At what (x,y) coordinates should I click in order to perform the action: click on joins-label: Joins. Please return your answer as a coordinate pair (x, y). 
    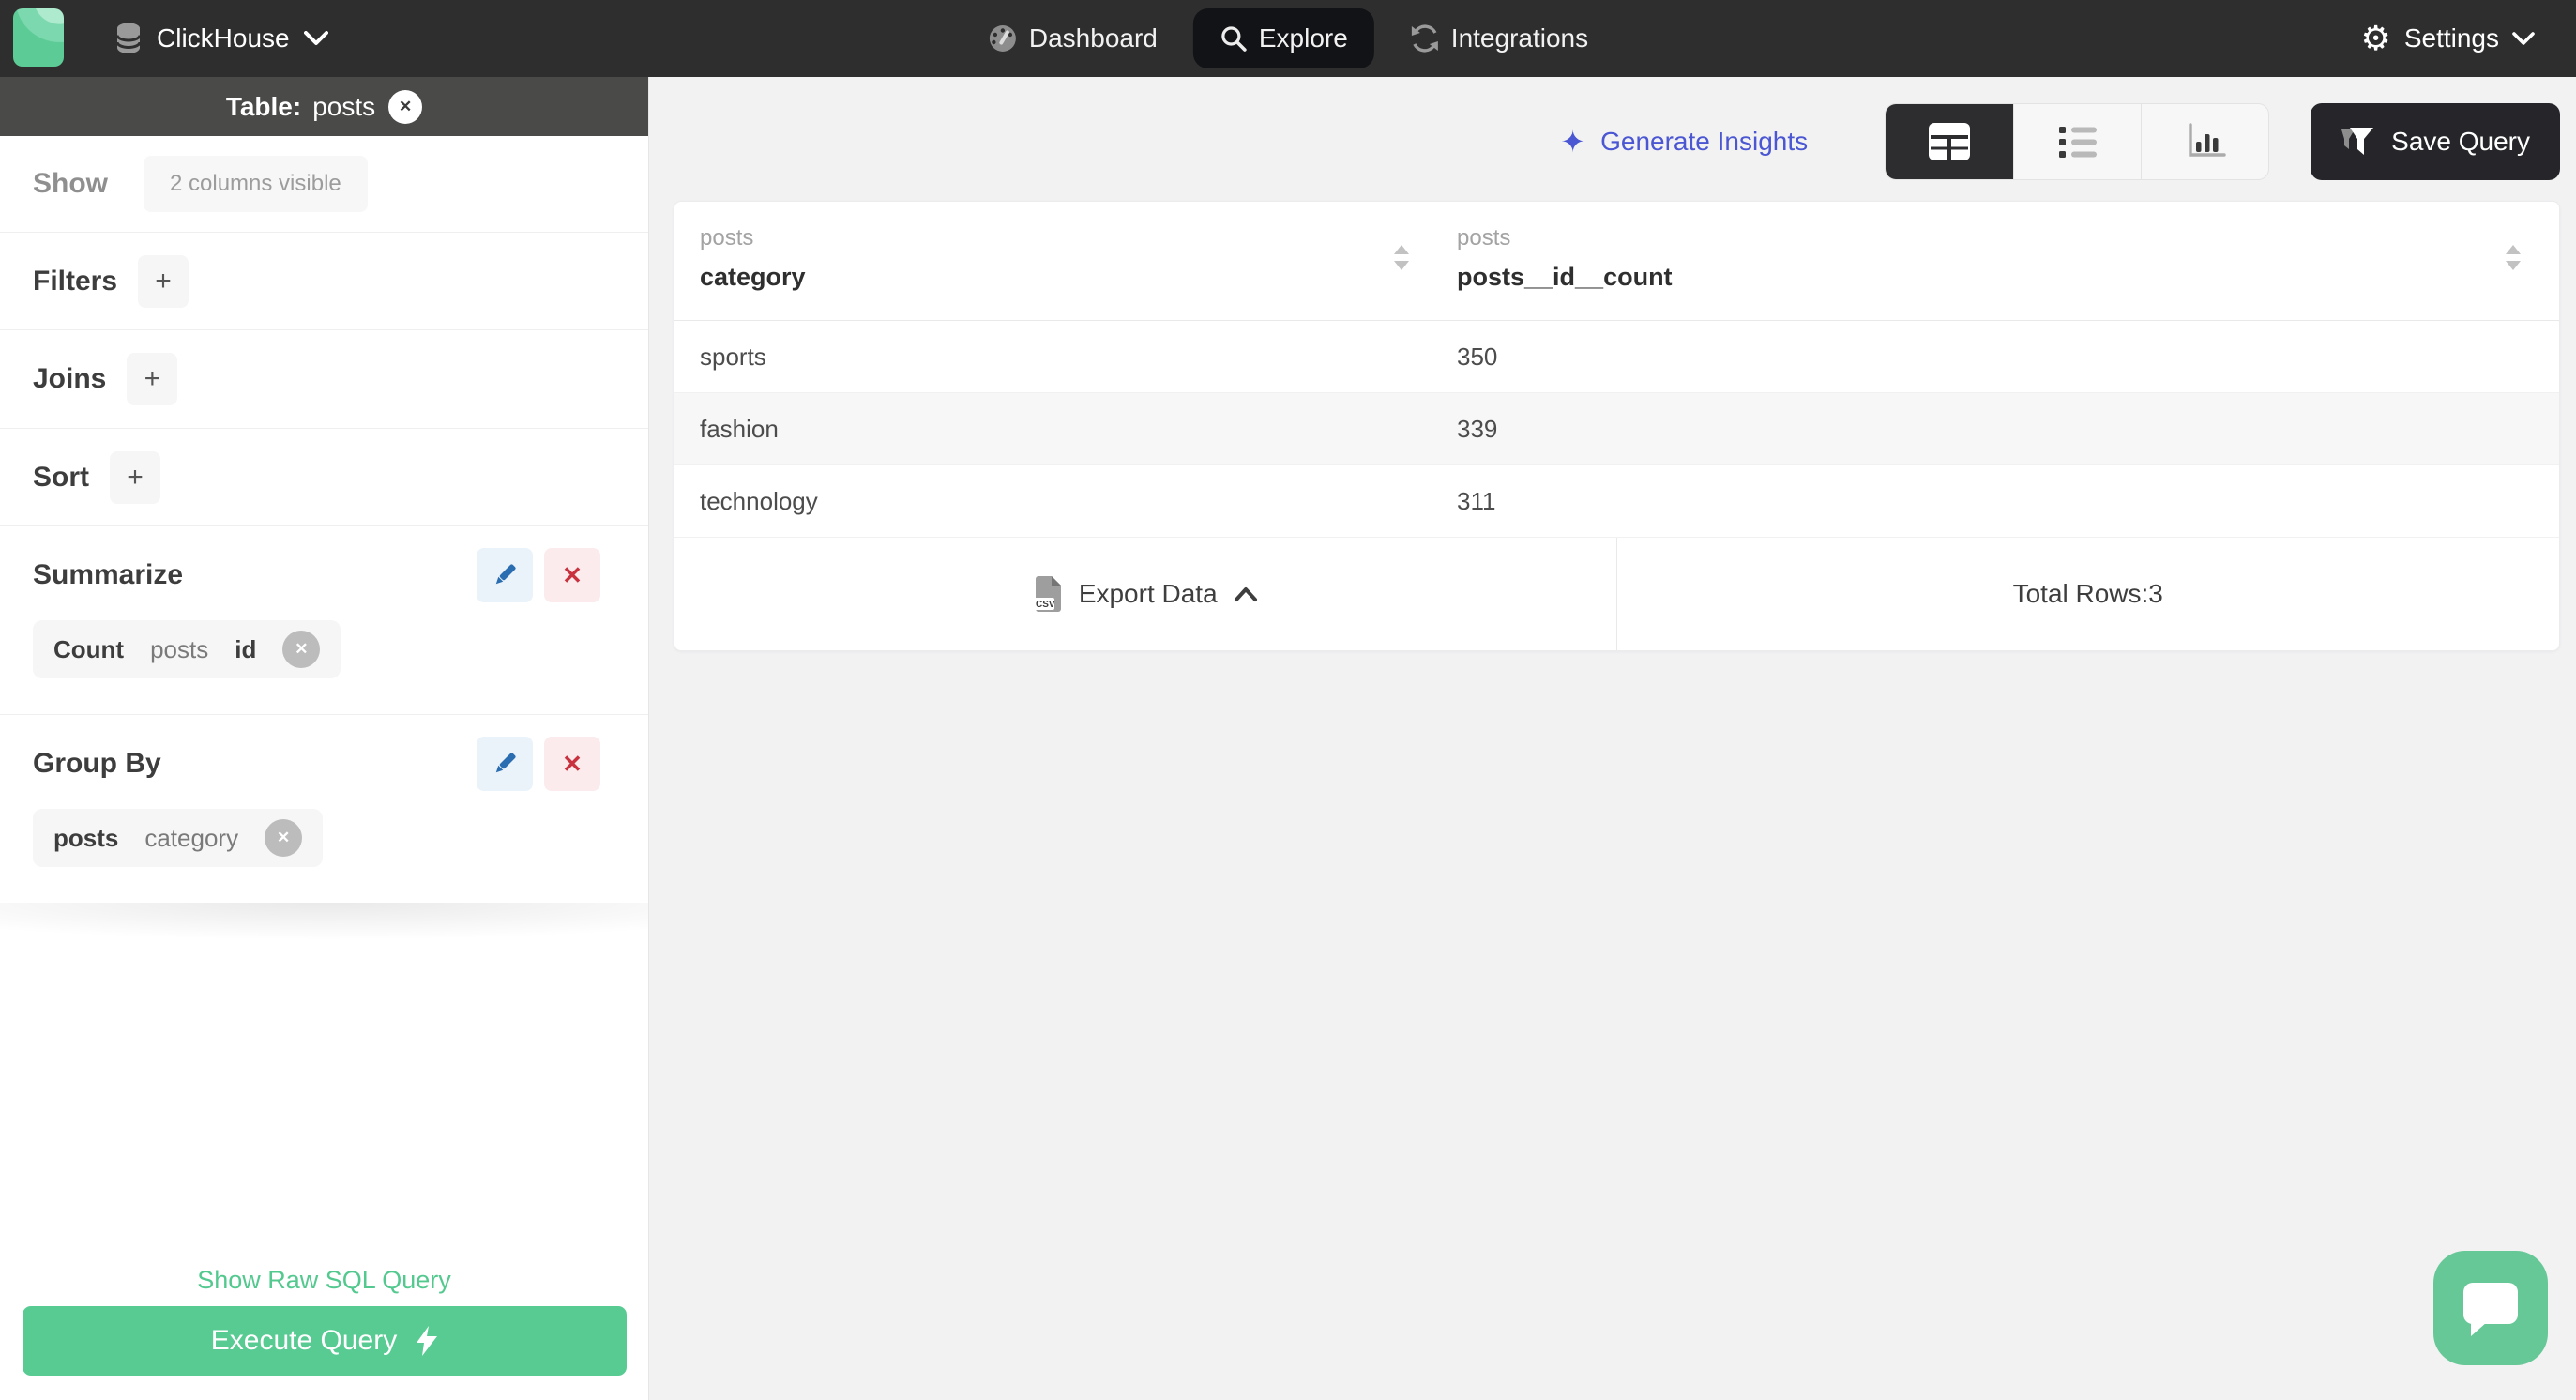
    Looking at the image, I should click on (70, 378).